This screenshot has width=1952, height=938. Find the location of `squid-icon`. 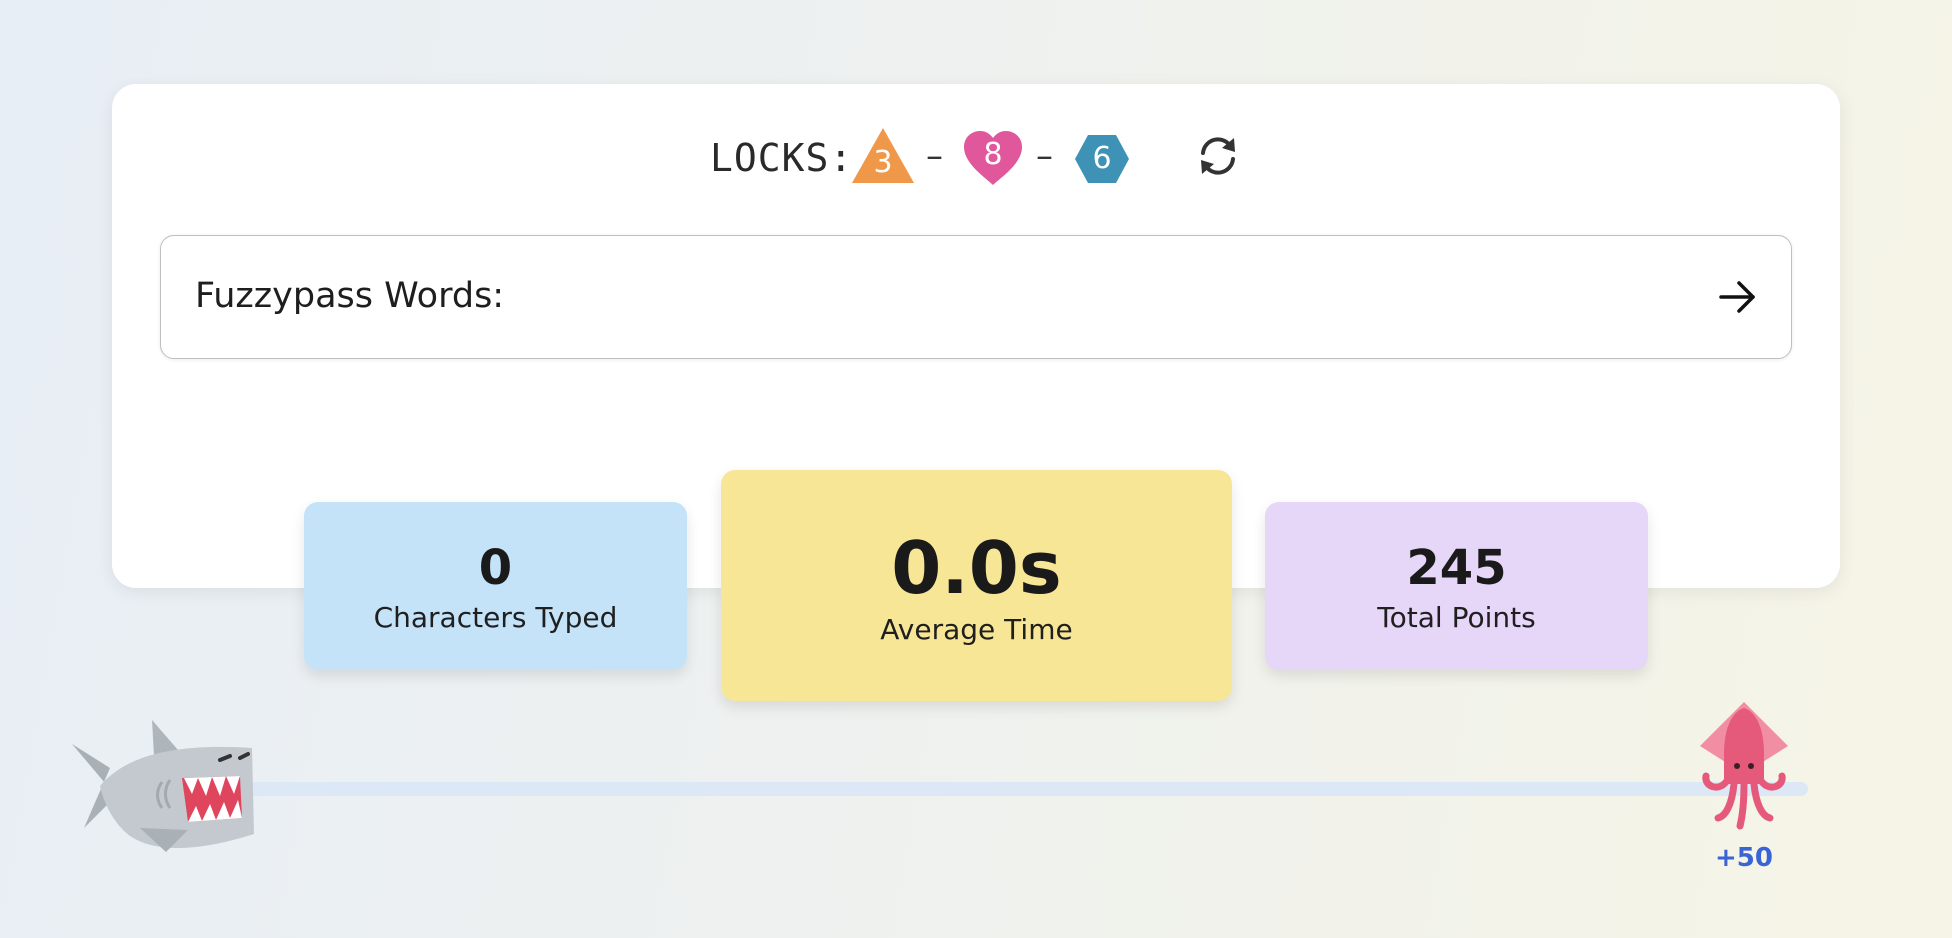

squid-icon is located at coordinates (1744, 766).